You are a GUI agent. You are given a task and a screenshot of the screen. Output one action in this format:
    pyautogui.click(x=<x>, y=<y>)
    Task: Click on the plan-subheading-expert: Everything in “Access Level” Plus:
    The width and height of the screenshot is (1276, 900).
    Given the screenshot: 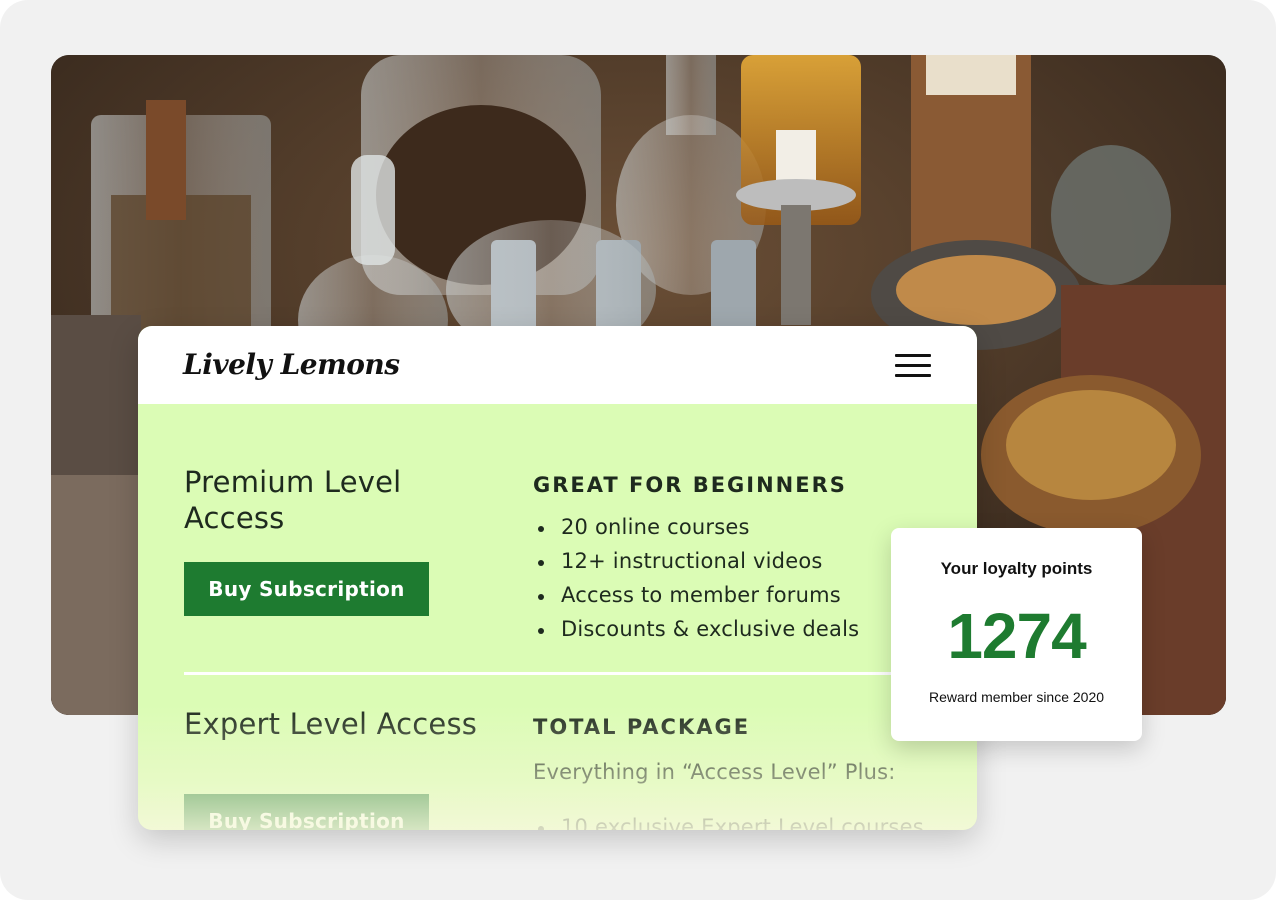 What is the action you would take?
    pyautogui.click(x=714, y=772)
    